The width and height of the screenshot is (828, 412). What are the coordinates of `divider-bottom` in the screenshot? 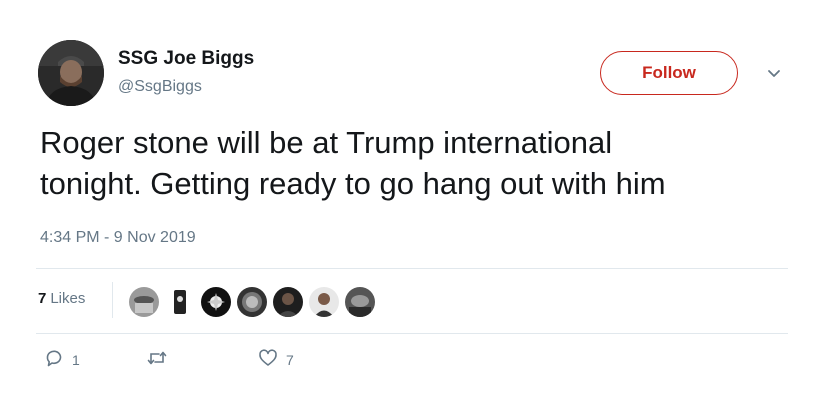 It's located at (412, 333).